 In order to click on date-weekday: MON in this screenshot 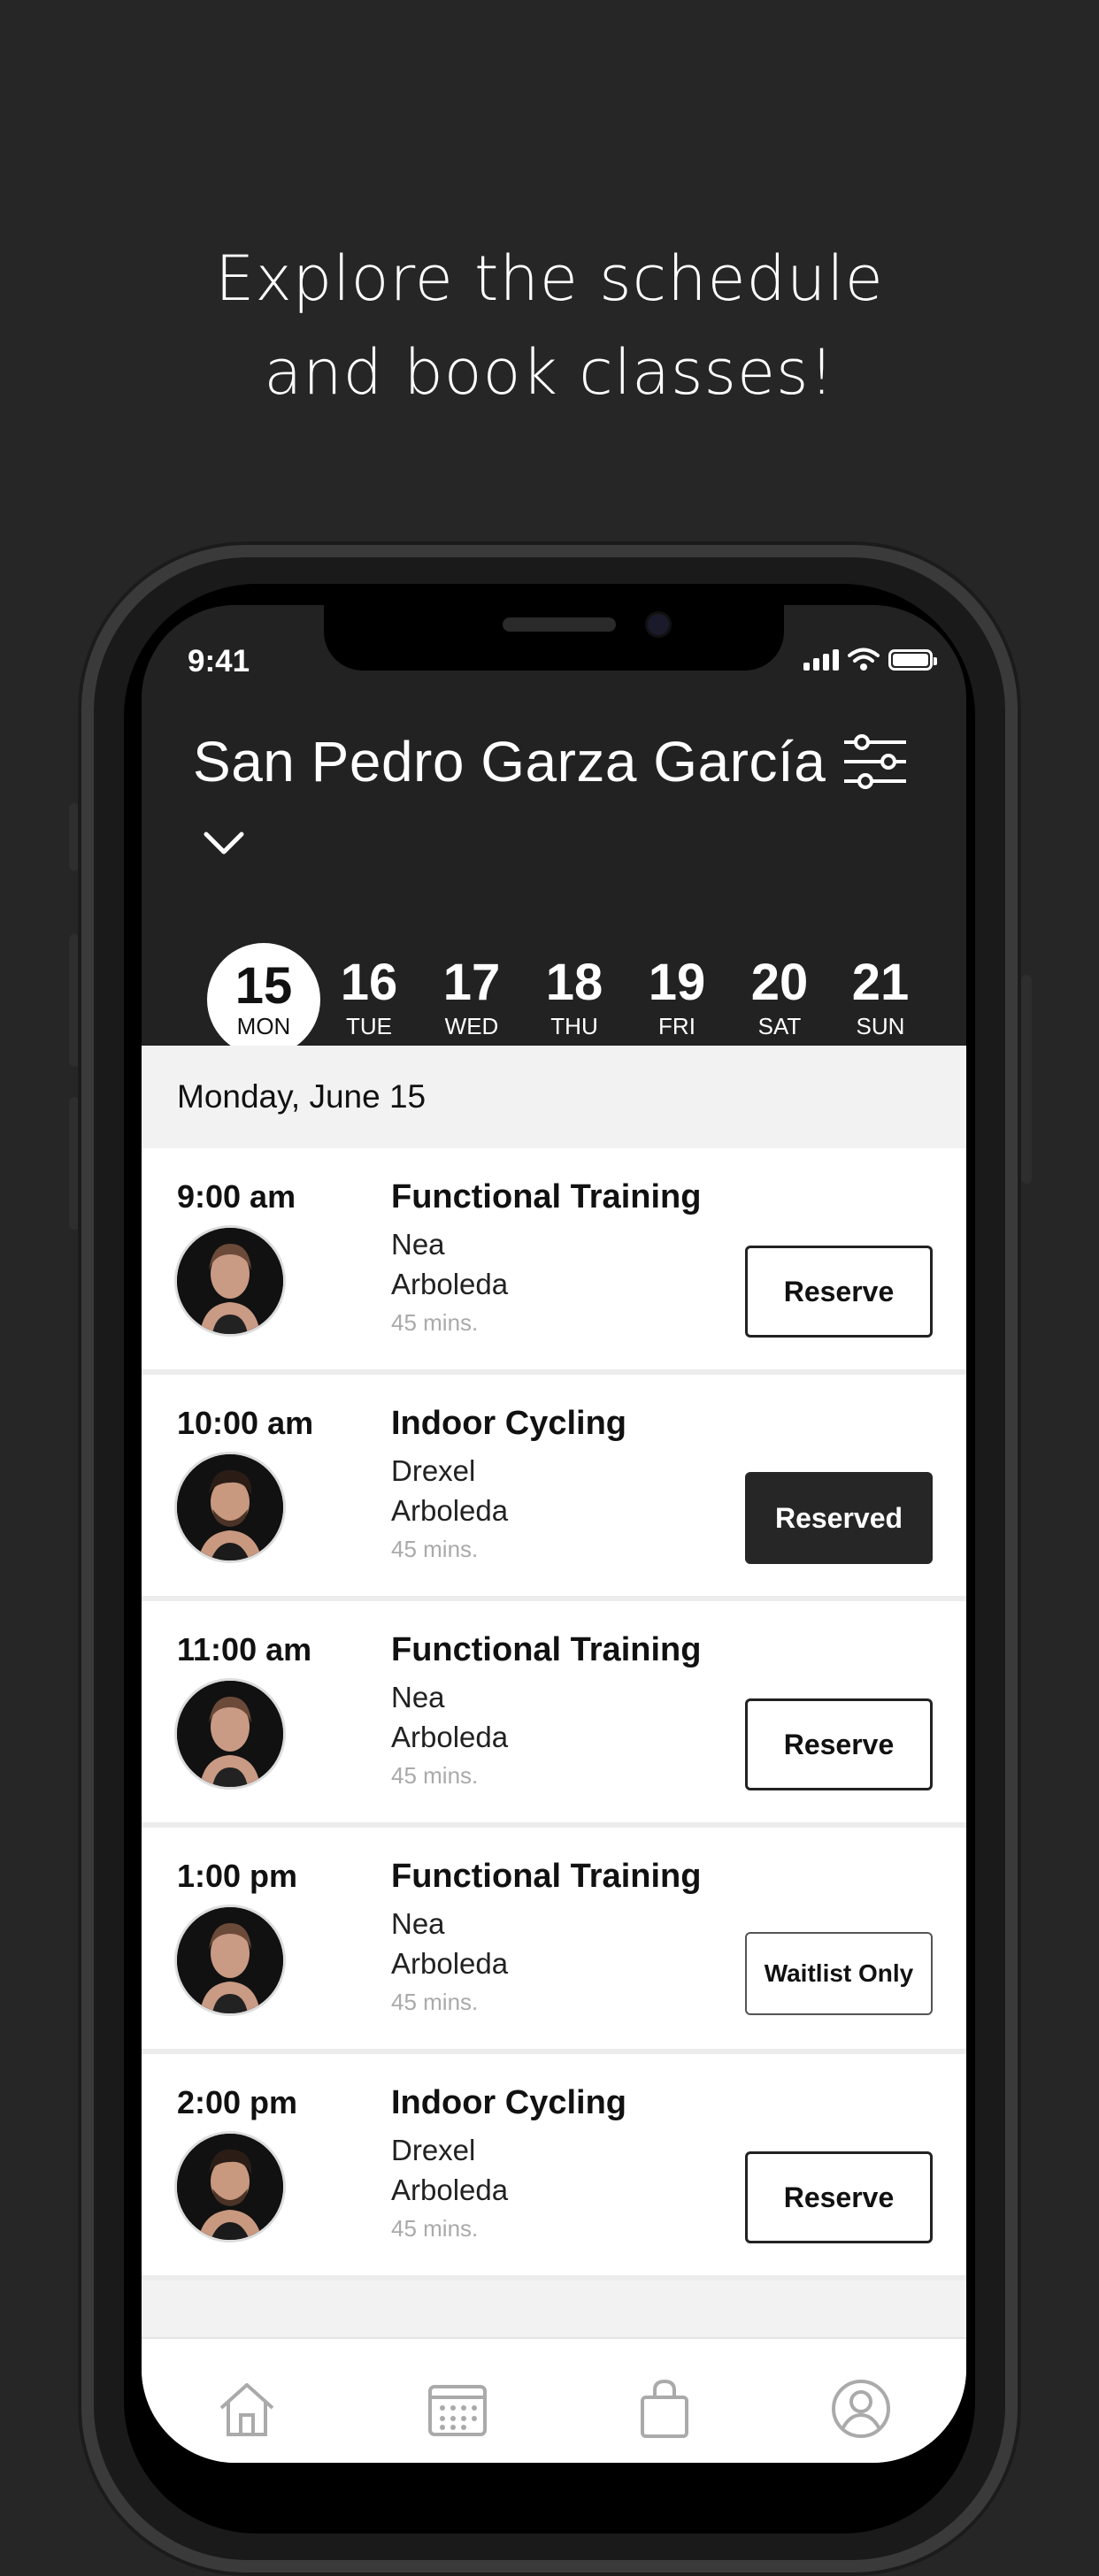, I will do `click(263, 1026)`.